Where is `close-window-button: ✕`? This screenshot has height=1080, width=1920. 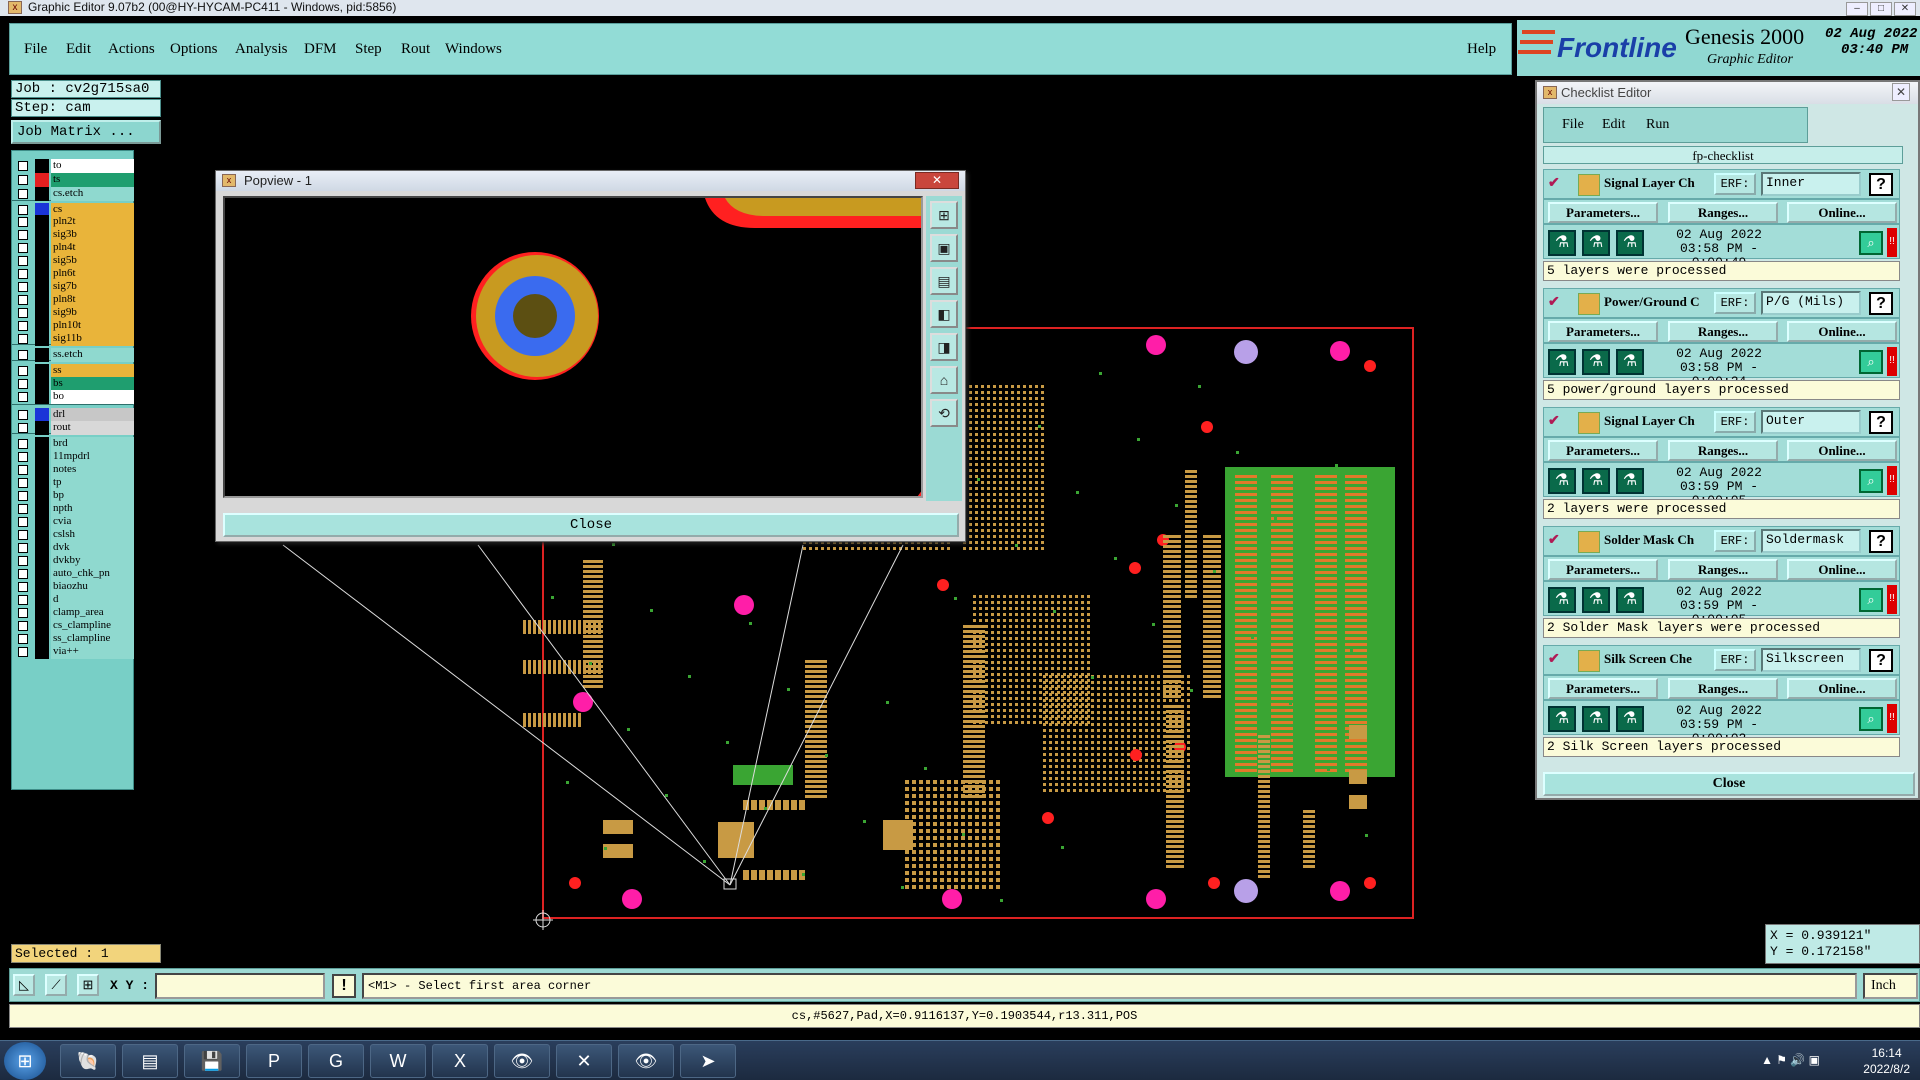
close-window-button: ✕ is located at coordinates (1905, 9).